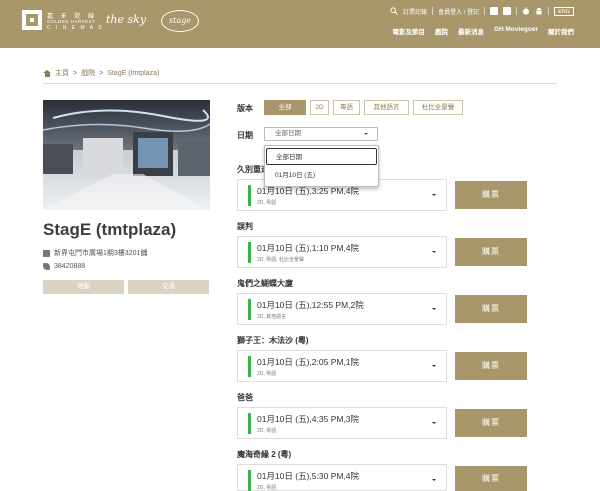 This screenshot has width=600, height=491. Describe the element at coordinates (280, 260) in the screenshot. I see `session-format: 2D, 粵語, 杜比全景聲` at that location.